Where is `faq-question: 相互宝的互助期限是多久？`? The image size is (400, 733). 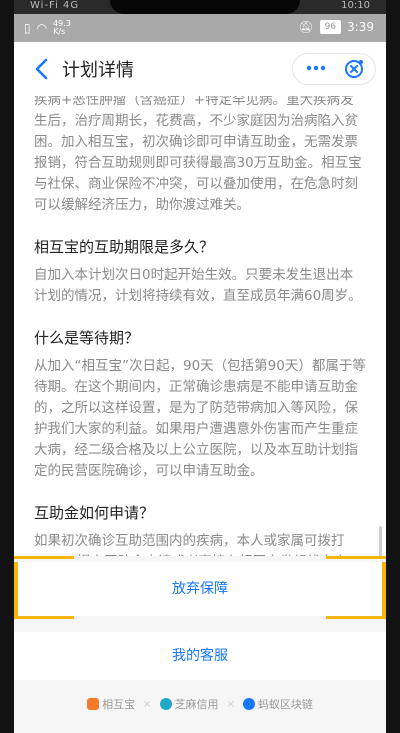 faq-question: 相互宝的互助期限是多久？ is located at coordinates (124, 247).